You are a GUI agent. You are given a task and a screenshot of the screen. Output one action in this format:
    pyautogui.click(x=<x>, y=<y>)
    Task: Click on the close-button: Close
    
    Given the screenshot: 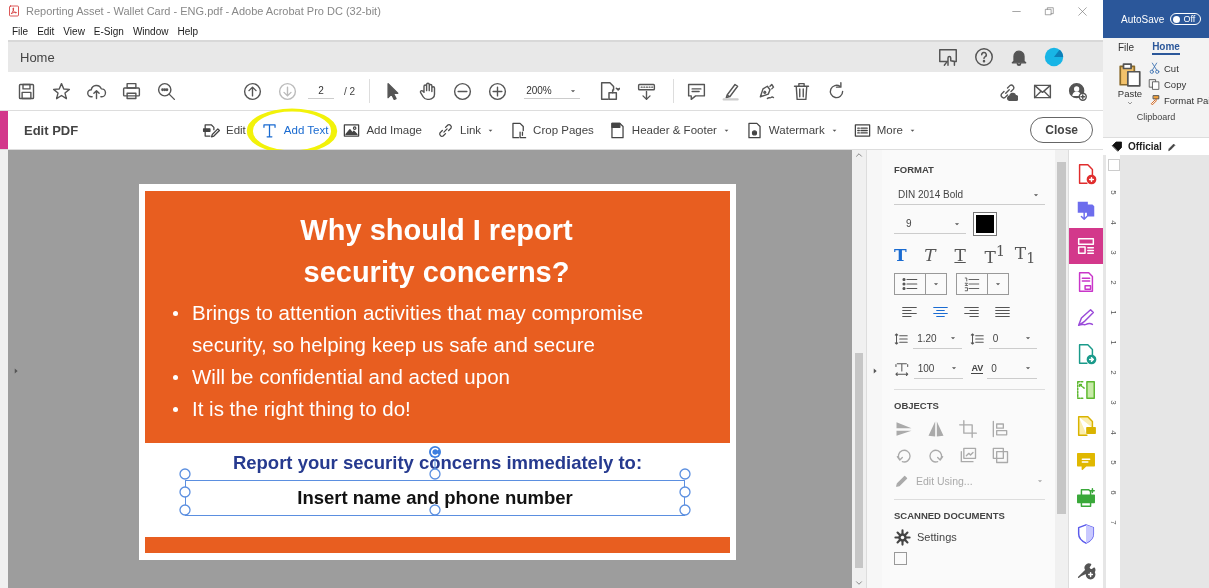 What is the action you would take?
    pyautogui.click(x=1061, y=130)
    